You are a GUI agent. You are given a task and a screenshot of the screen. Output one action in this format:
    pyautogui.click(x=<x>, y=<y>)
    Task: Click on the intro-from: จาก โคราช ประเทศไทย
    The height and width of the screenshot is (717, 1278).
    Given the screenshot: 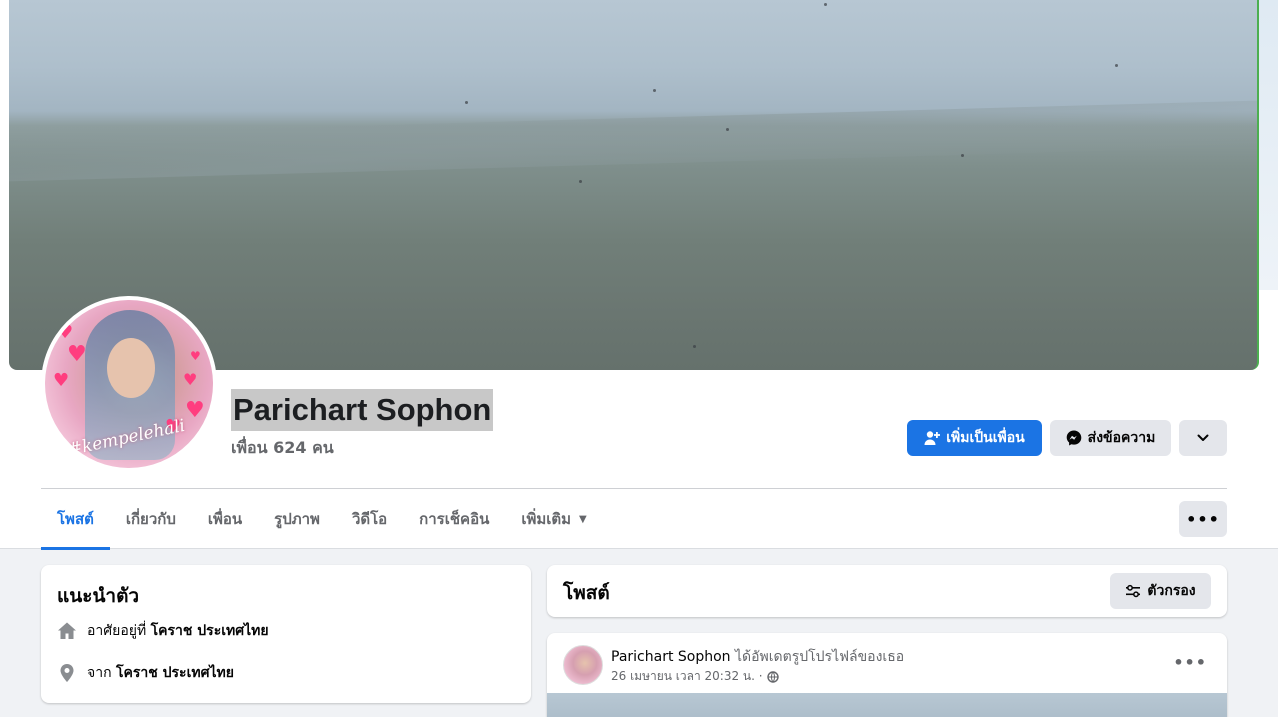 What is the action you would take?
    pyautogui.click(x=145, y=673)
    